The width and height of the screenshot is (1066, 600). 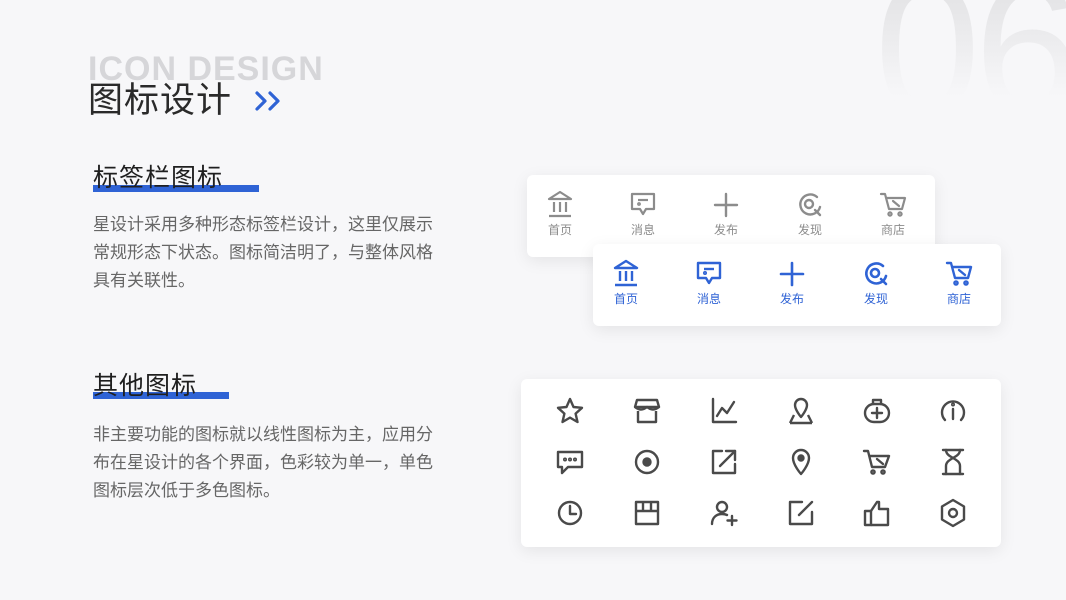 I want to click on description-line: 非主要功能的图标就以线性图标为主，应用分, so click(x=263, y=435).